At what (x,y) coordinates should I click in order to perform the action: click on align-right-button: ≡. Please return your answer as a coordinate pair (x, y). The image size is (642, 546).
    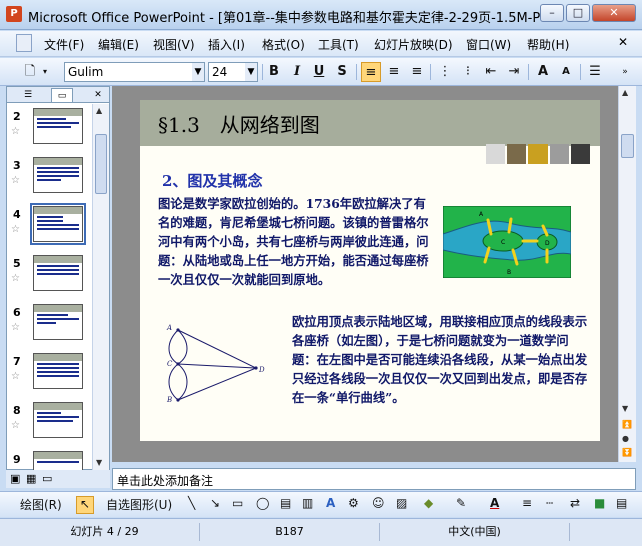
    Looking at the image, I should click on (417, 72).